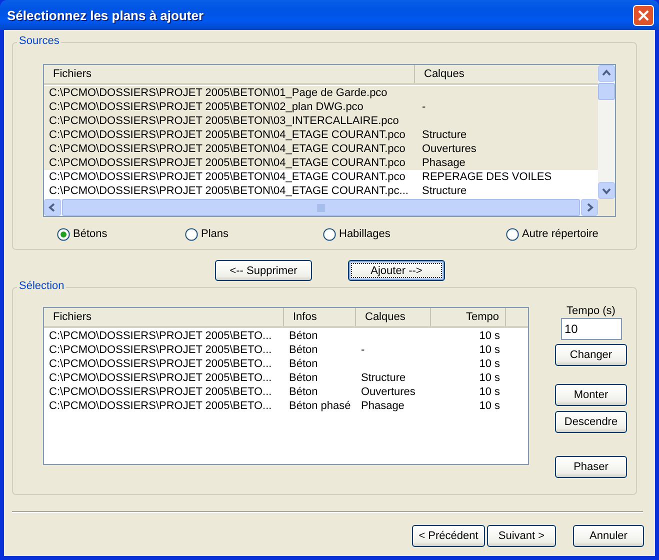 The height and width of the screenshot is (560, 659). What do you see at coordinates (606, 73) in the screenshot?
I see `scroll-up-icon` at bounding box center [606, 73].